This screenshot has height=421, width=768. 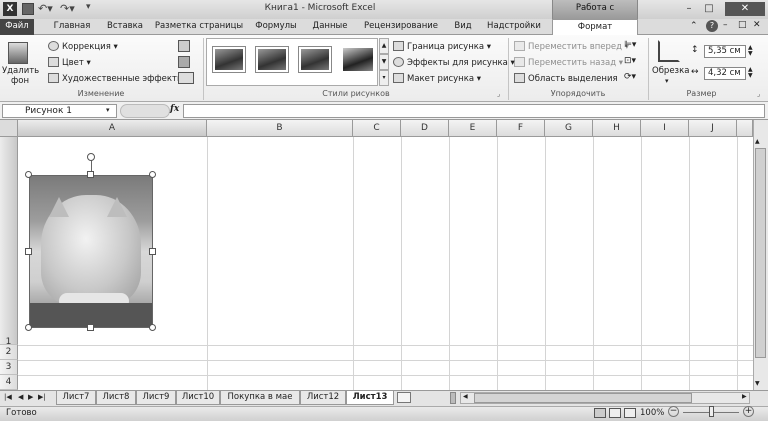 What do you see at coordinates (76, 398) in the screenshot?
I see `sheet-tab: Лист7` at bounding box center [76, 398].